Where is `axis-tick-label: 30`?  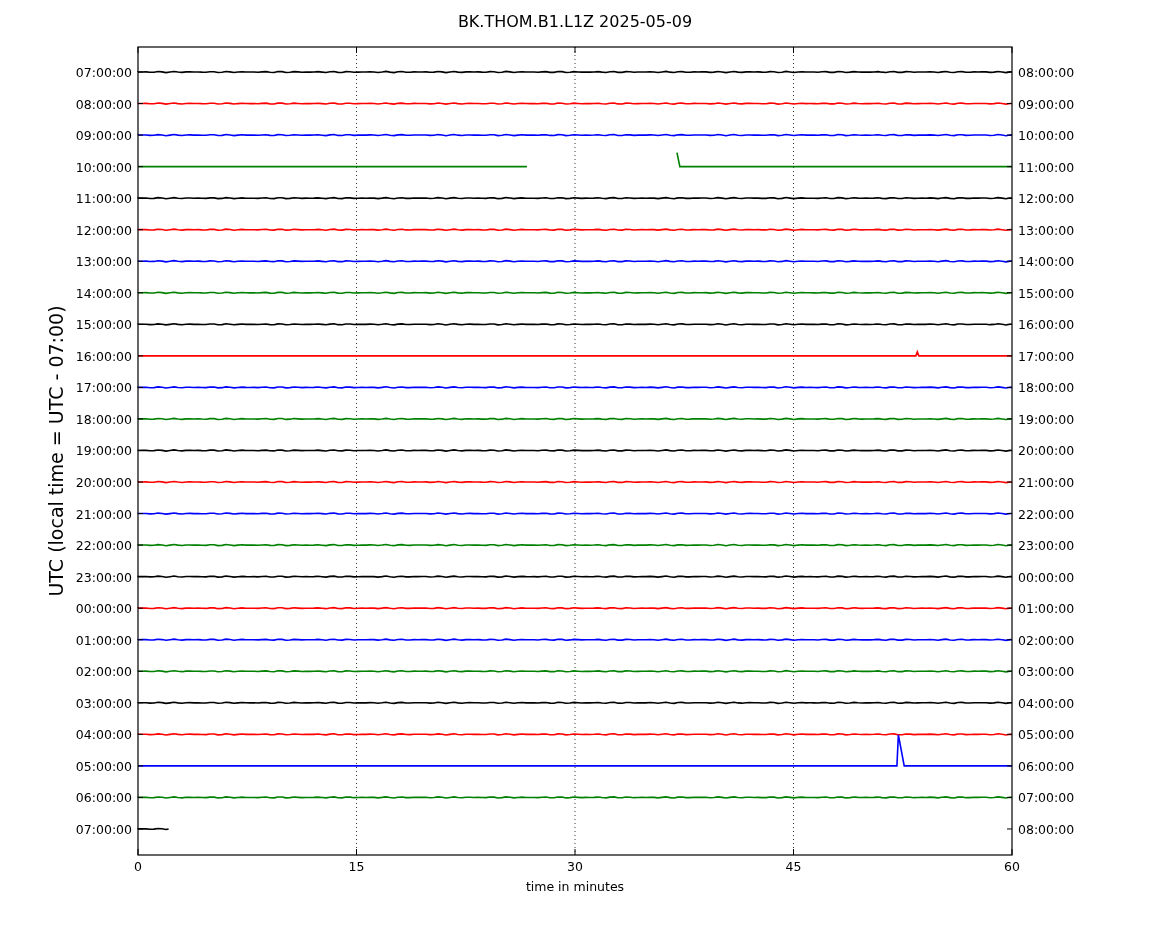 axis-tick-label: 30 is located at coordinates (575, 866).